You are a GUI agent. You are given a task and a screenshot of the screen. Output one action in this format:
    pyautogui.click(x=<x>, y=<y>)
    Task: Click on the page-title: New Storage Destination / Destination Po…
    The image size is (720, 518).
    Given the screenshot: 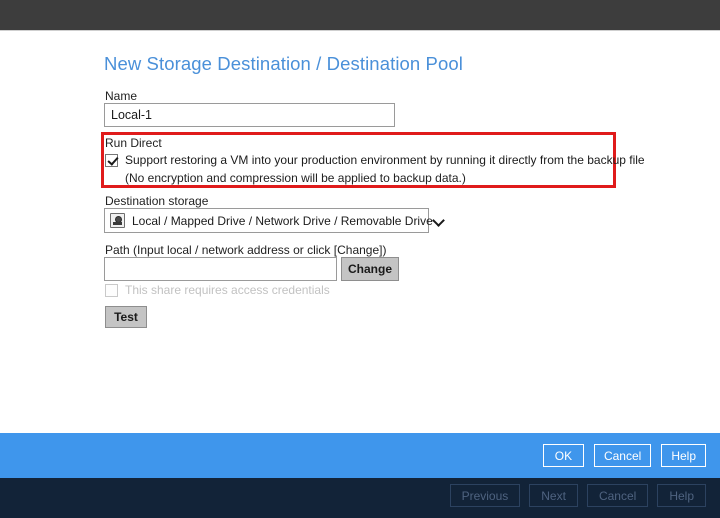 What is the action you would take?
    pyautogui.click(x=283, y=63)
    